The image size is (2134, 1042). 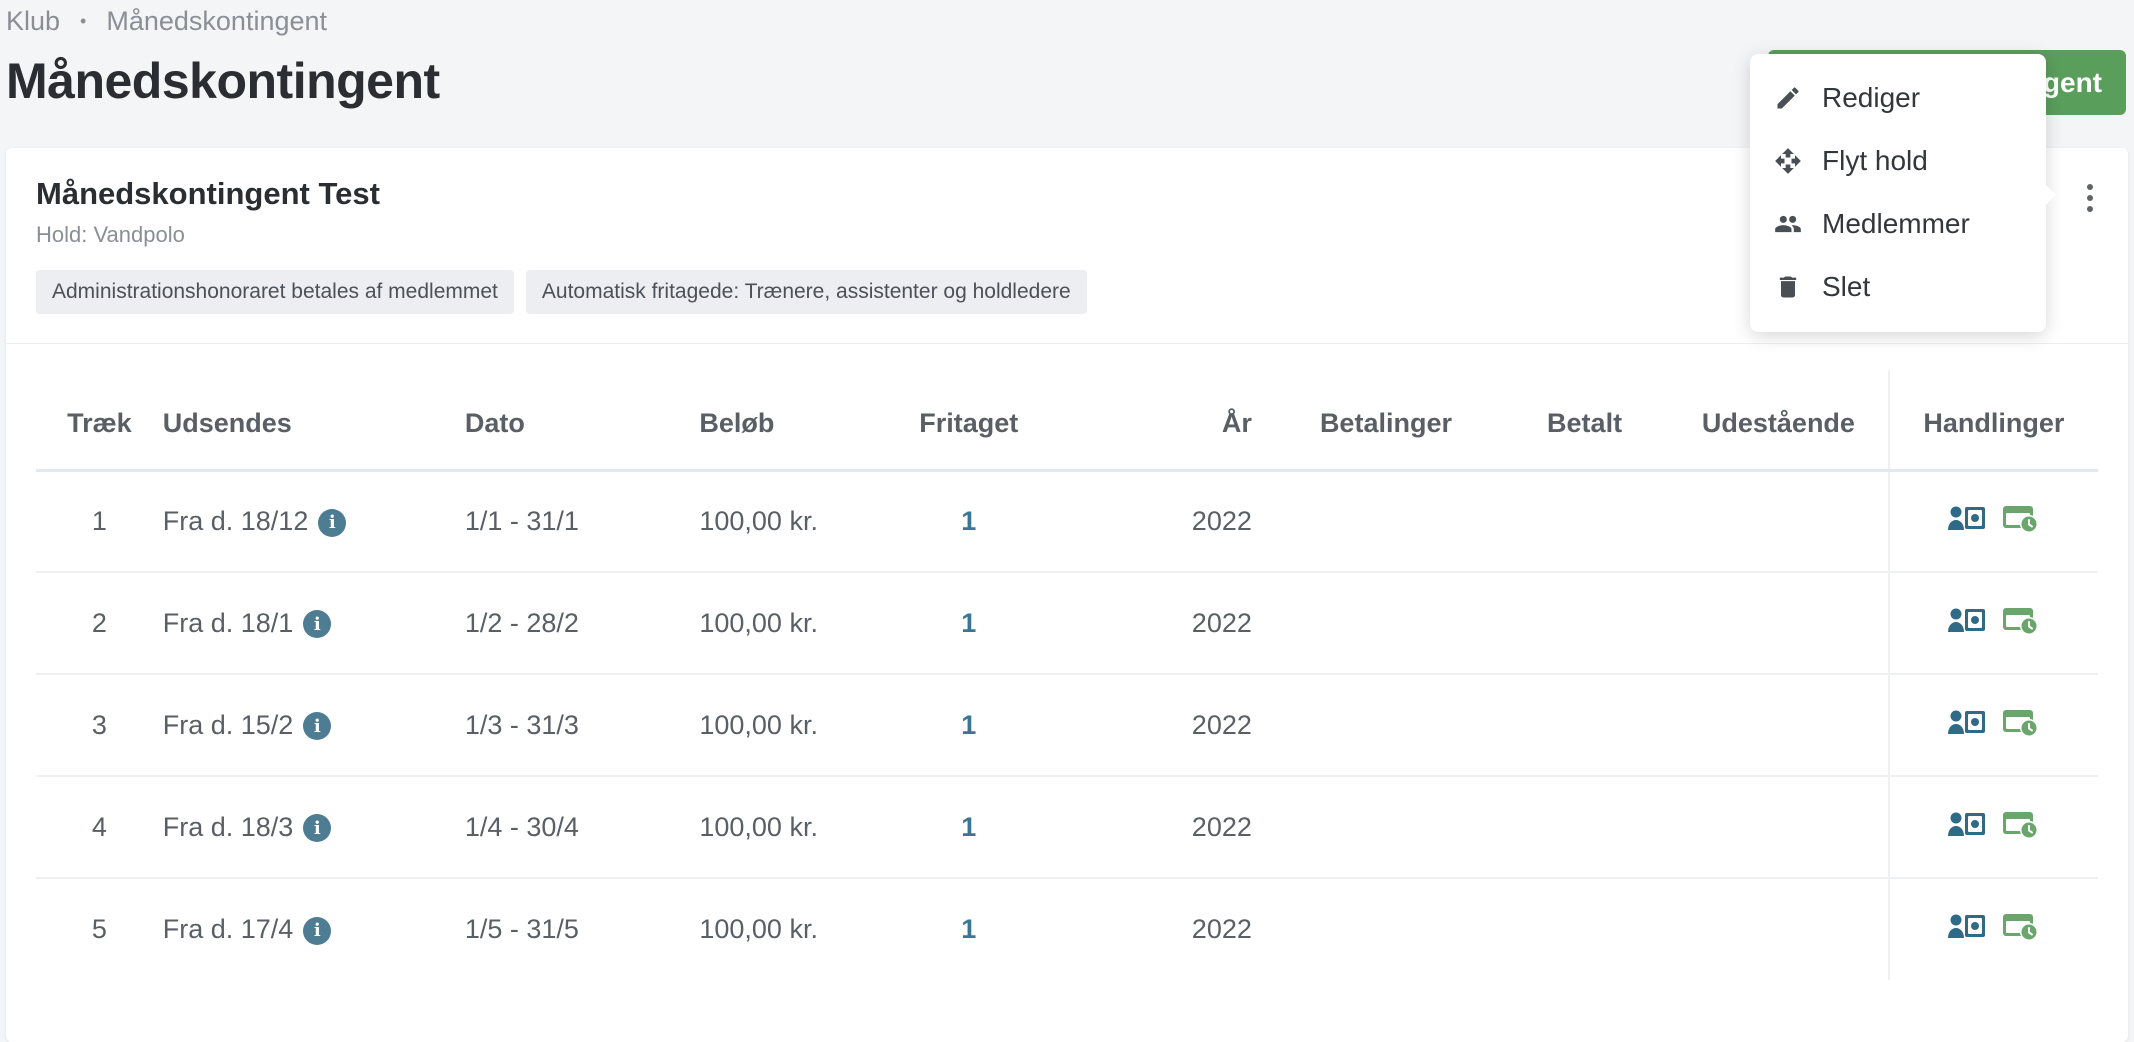 What do you see at coordinates (1585, 421) in the screenshot?
I see `header-betalt: Betalt` at bounding box center [1585, 421].